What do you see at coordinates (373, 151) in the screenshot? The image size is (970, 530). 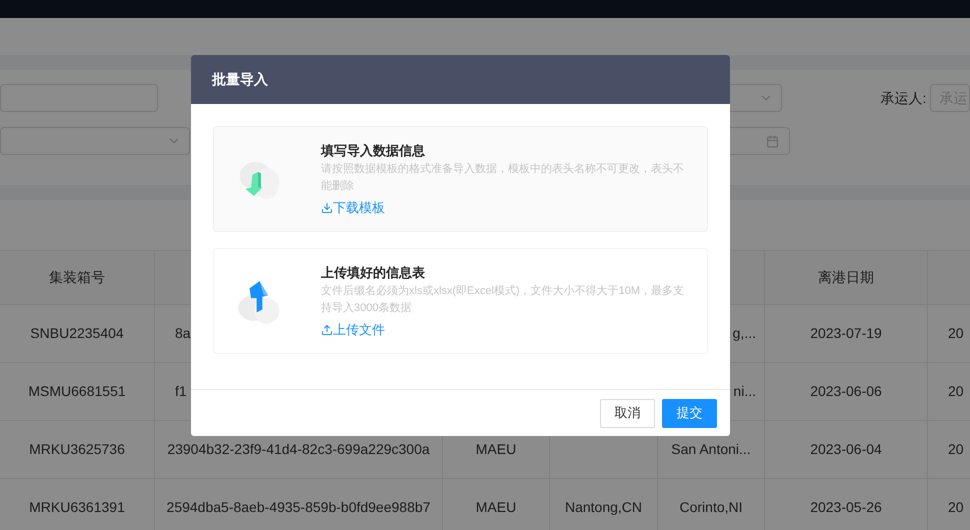 I see `step-title: 填写导入数据信息` at bounding box center [373, 151].